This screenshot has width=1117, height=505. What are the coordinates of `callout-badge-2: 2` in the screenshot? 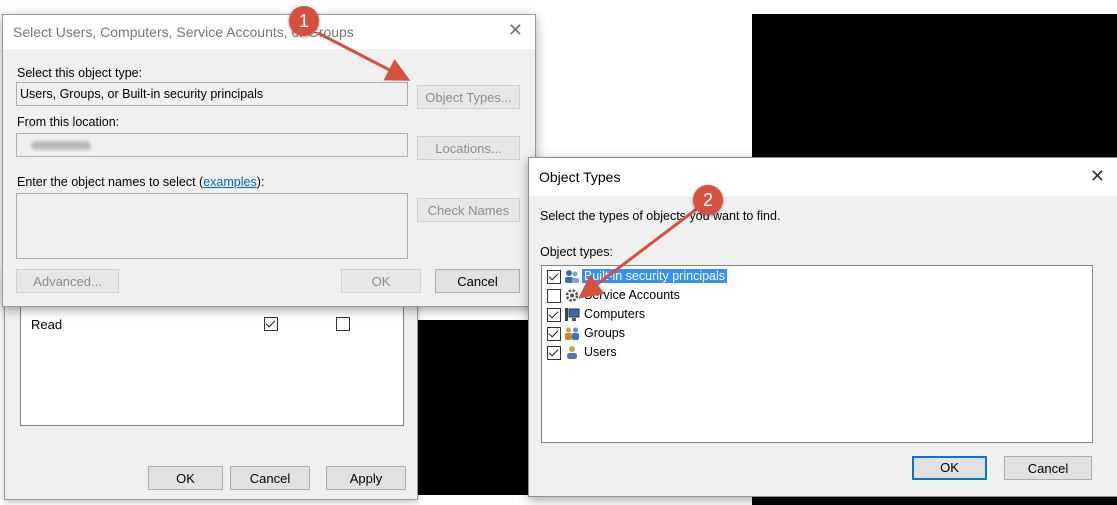 It's located at (708, 200).